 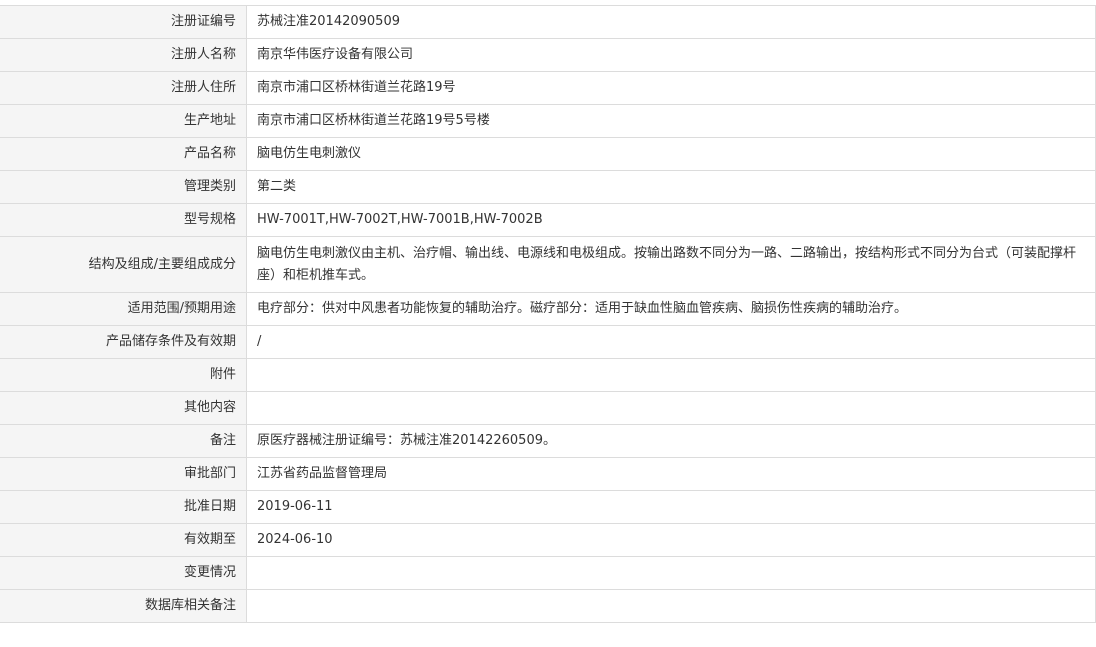 What do you see at coordinates (123, 154) in the screenshot?
I see `row-label: 产品名称` at bounding box center [123, 154].